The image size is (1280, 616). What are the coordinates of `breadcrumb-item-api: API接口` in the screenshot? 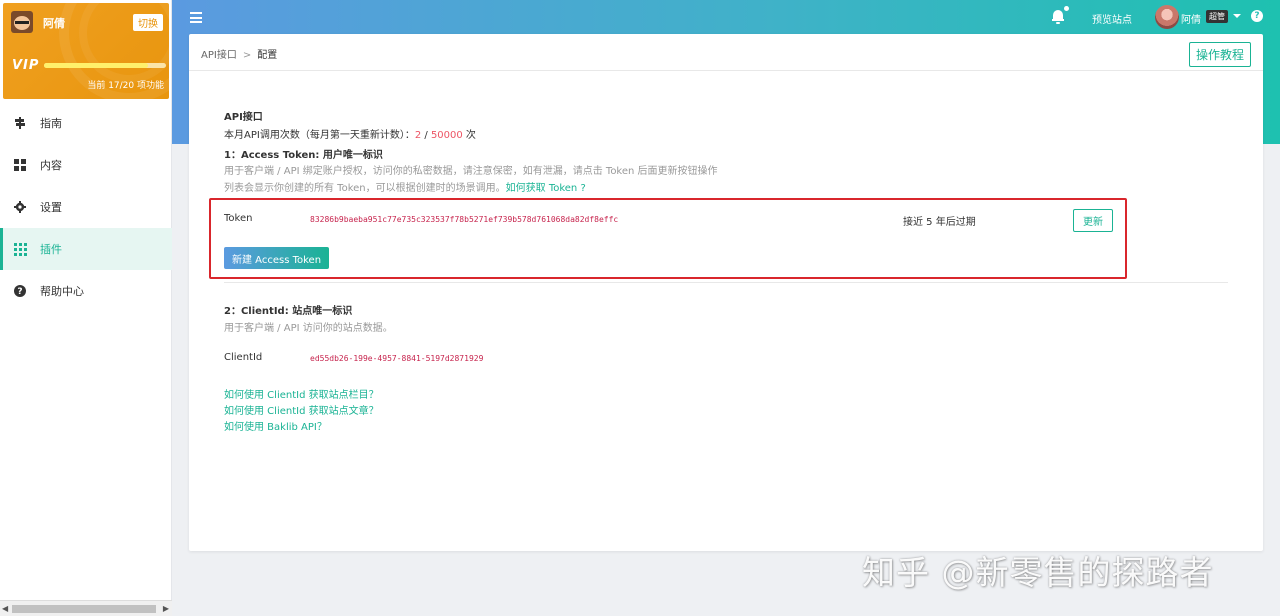 It's located at (219, 55).